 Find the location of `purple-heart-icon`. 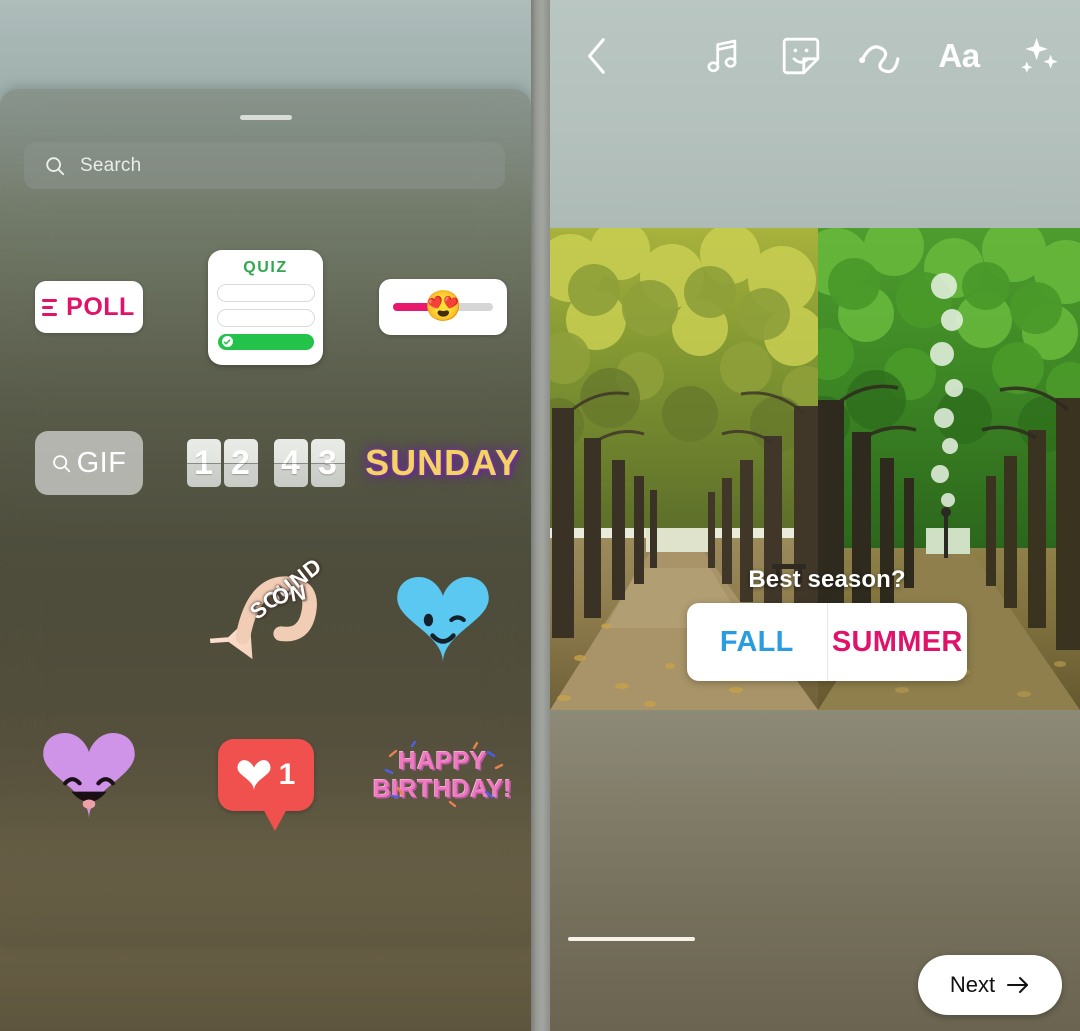

purple-heart-icon is located at coordinates (88, 776).